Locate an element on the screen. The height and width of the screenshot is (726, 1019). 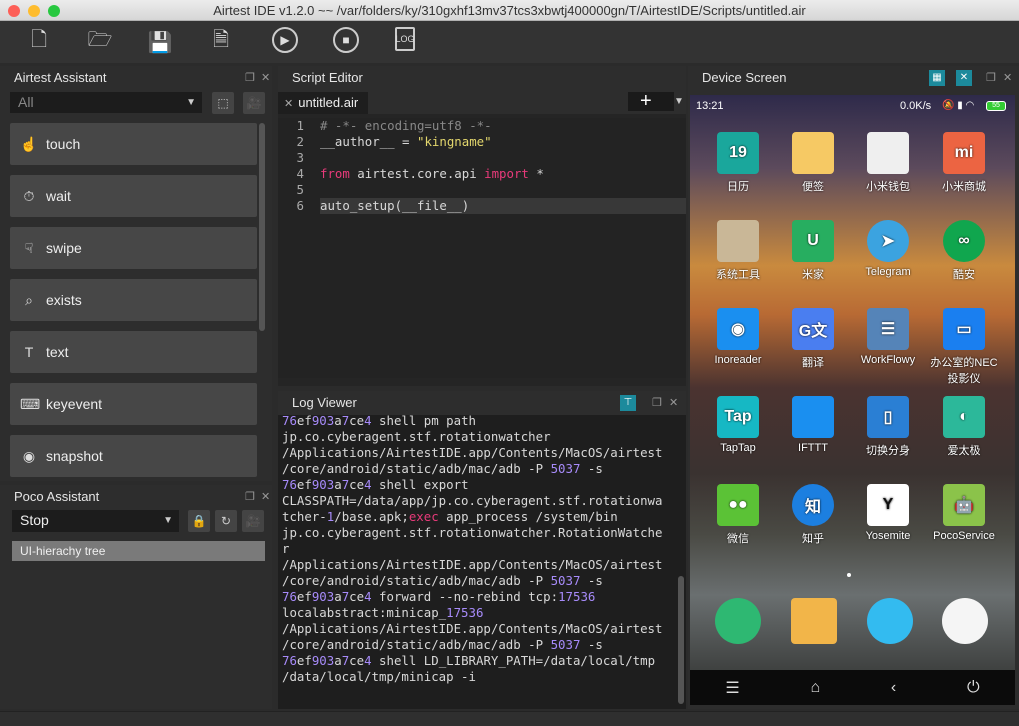
app-icon-12: Tap TapTap is located at coordinates (738, 425).